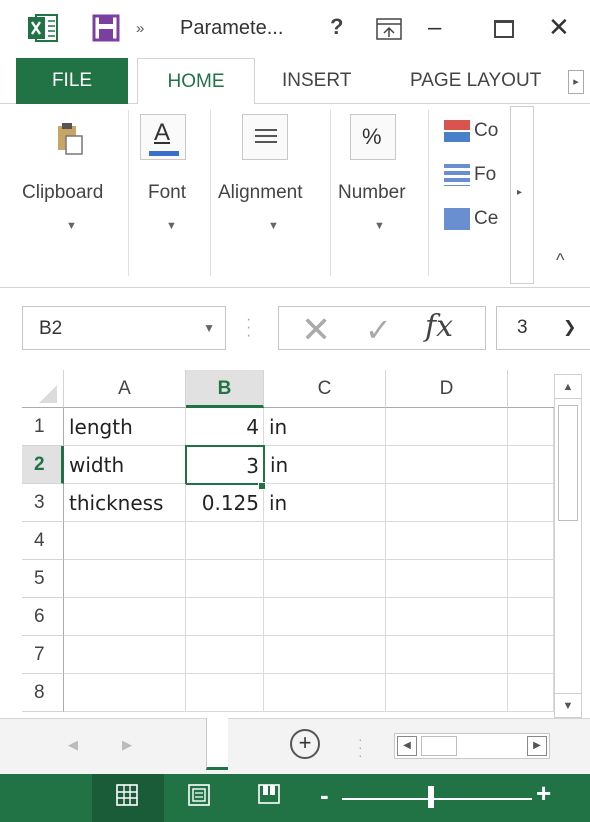 The width and height of the screenshot is (590, 822). Describe the element at coordinates (73, 745) in the screenshot. I see `sheet-nav-left-icon: ◀` at that location.